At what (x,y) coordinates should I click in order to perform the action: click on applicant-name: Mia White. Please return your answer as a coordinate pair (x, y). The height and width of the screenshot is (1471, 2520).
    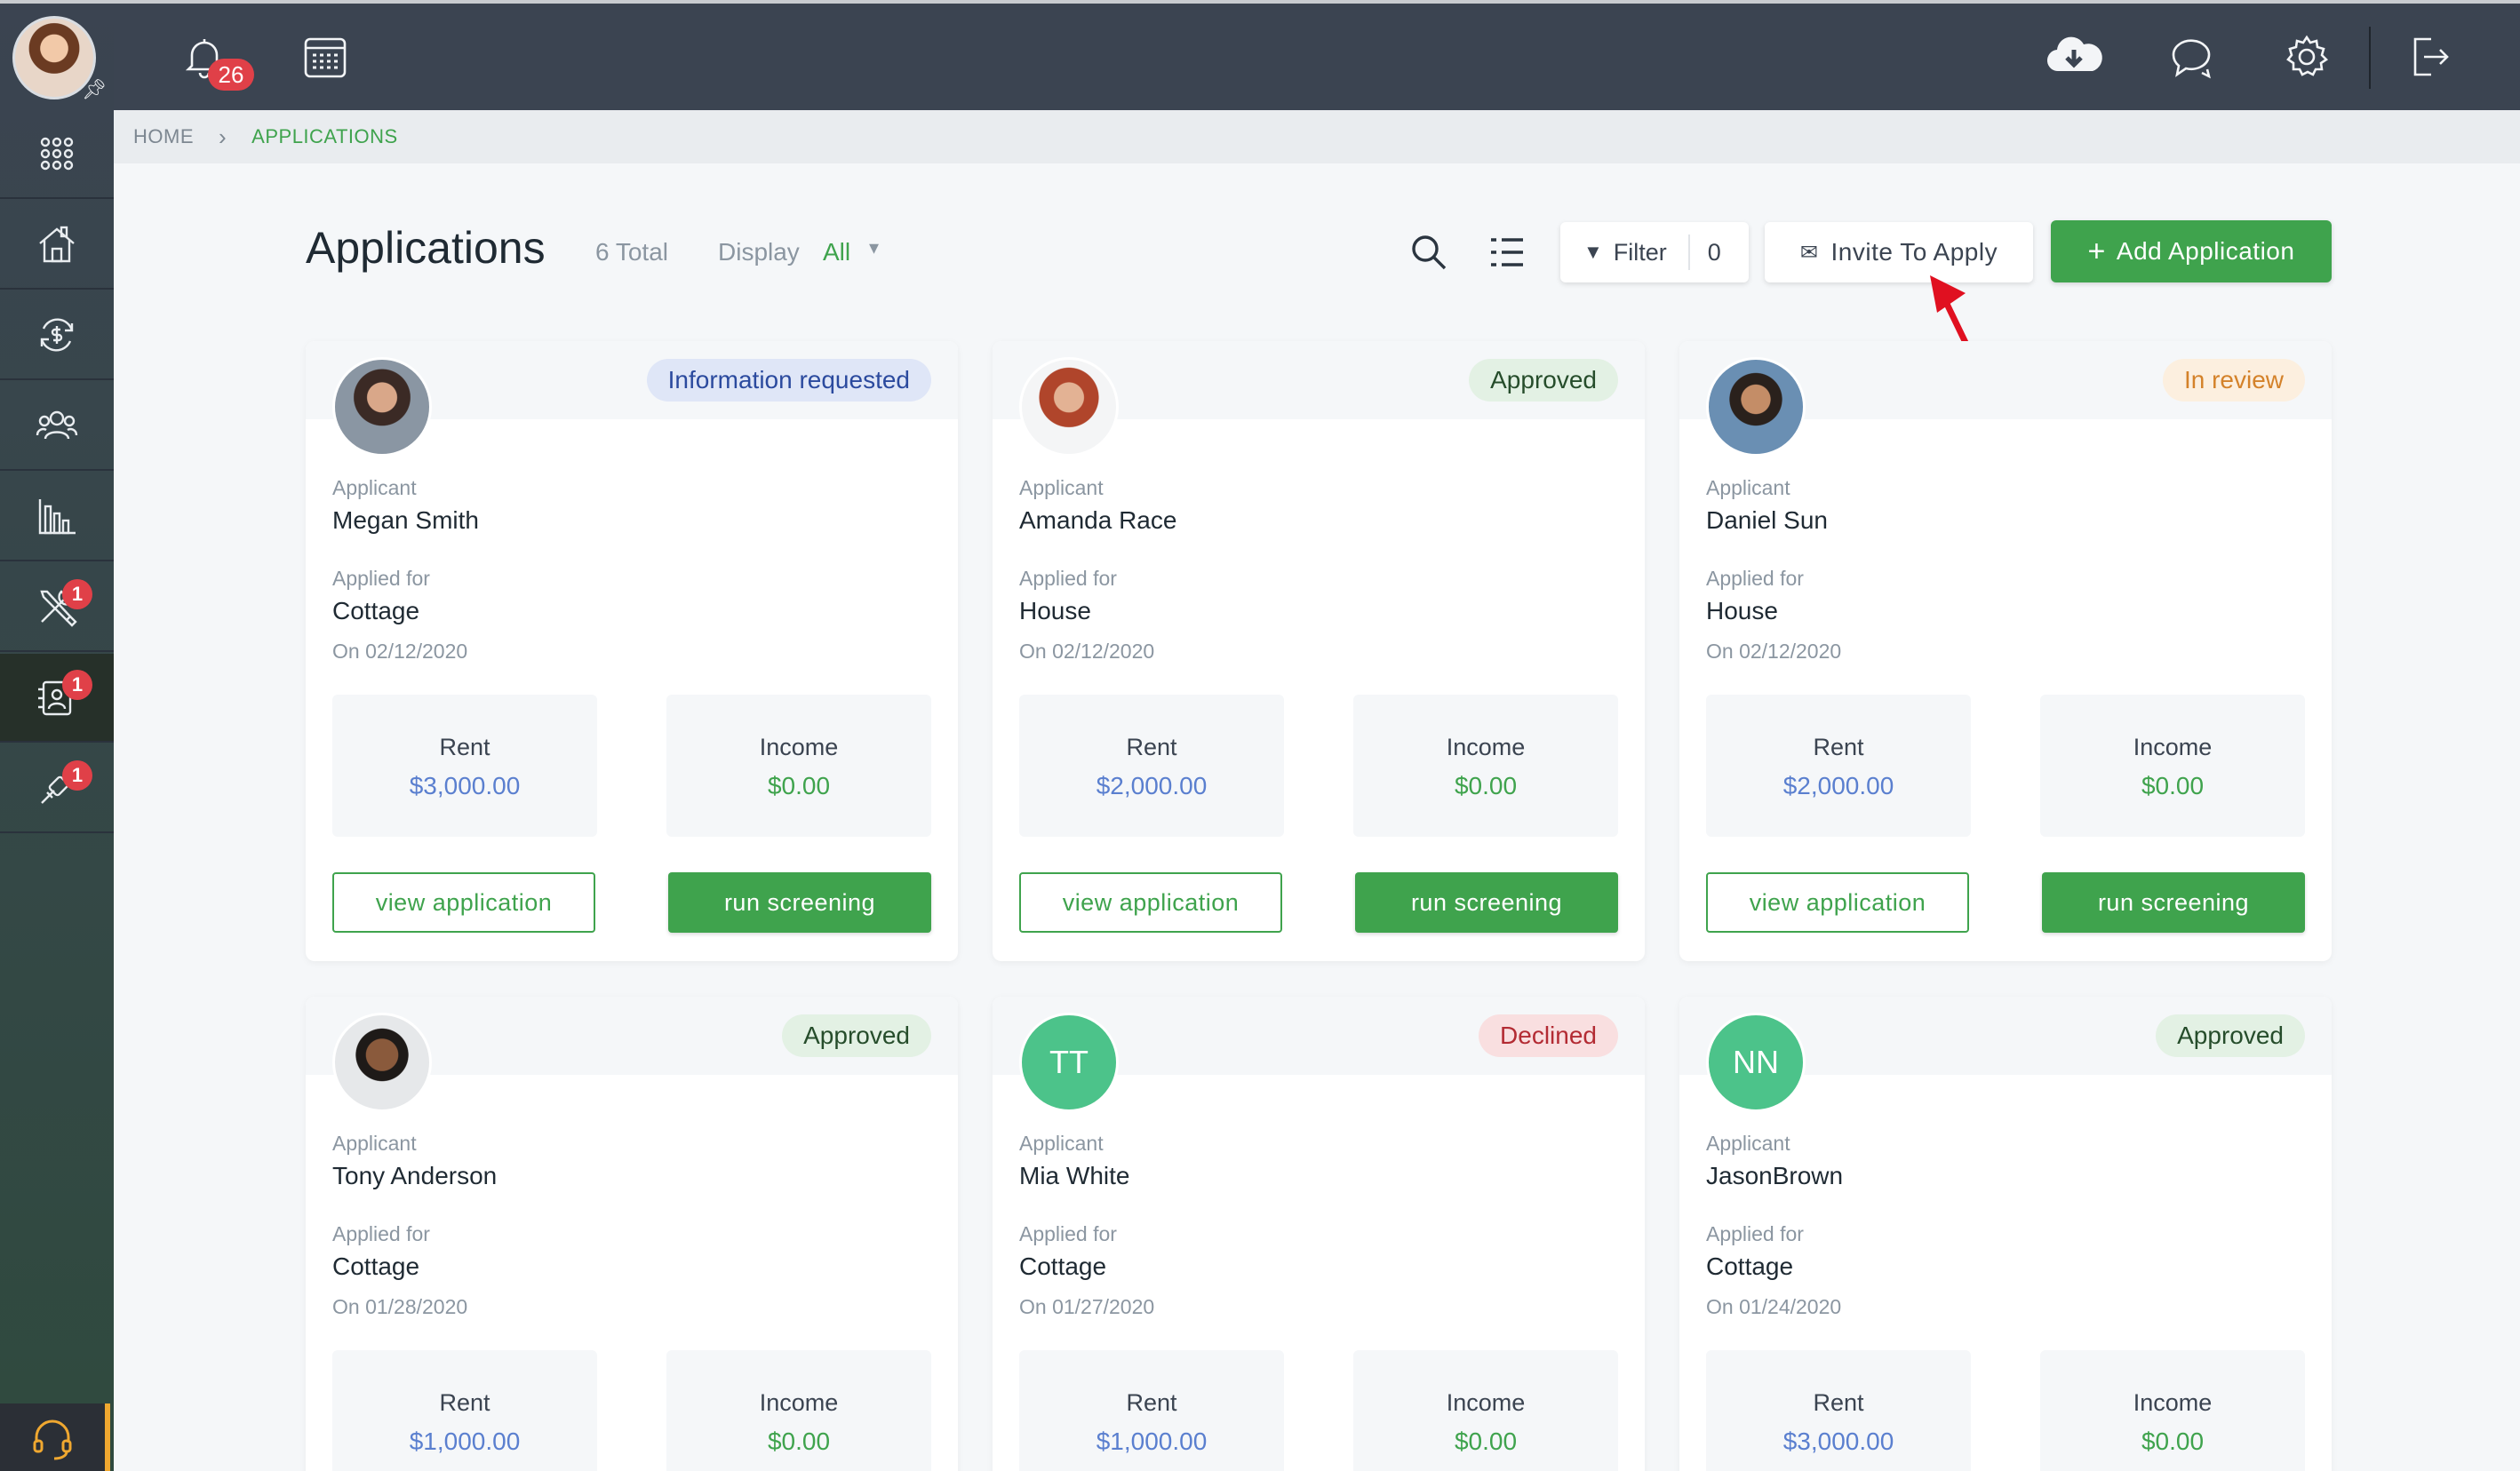
    Looking at the image, I should click on (1074, 1175).